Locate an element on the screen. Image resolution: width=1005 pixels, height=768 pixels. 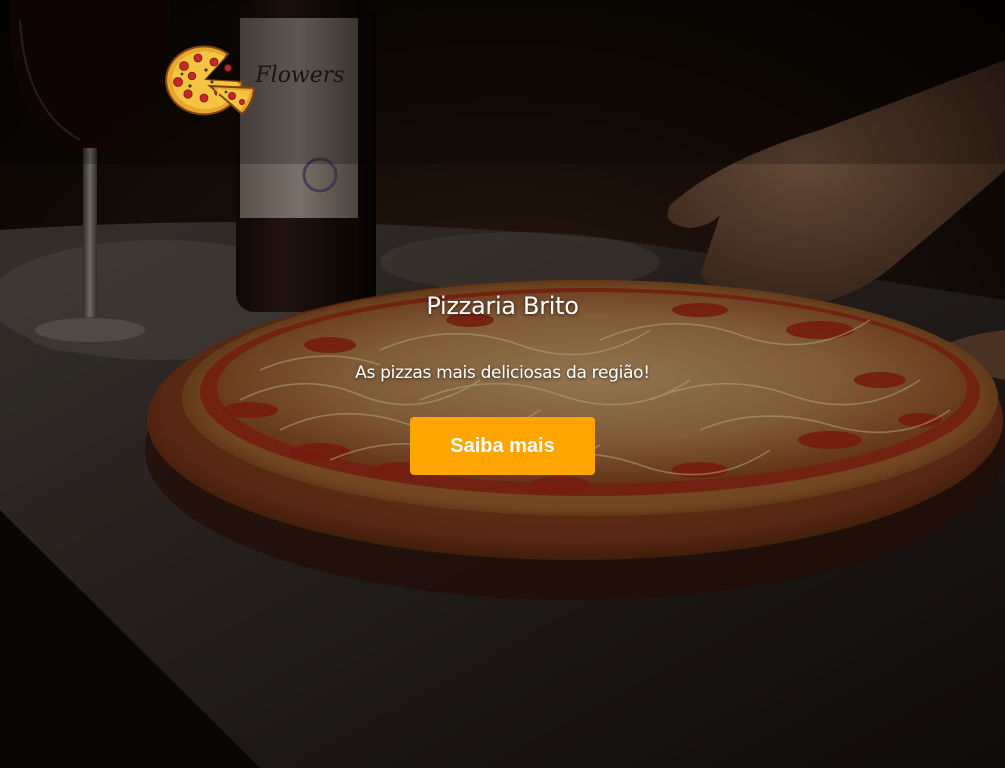
saiba-mais-button: Saiba mais is located at coordinates (502, 446).